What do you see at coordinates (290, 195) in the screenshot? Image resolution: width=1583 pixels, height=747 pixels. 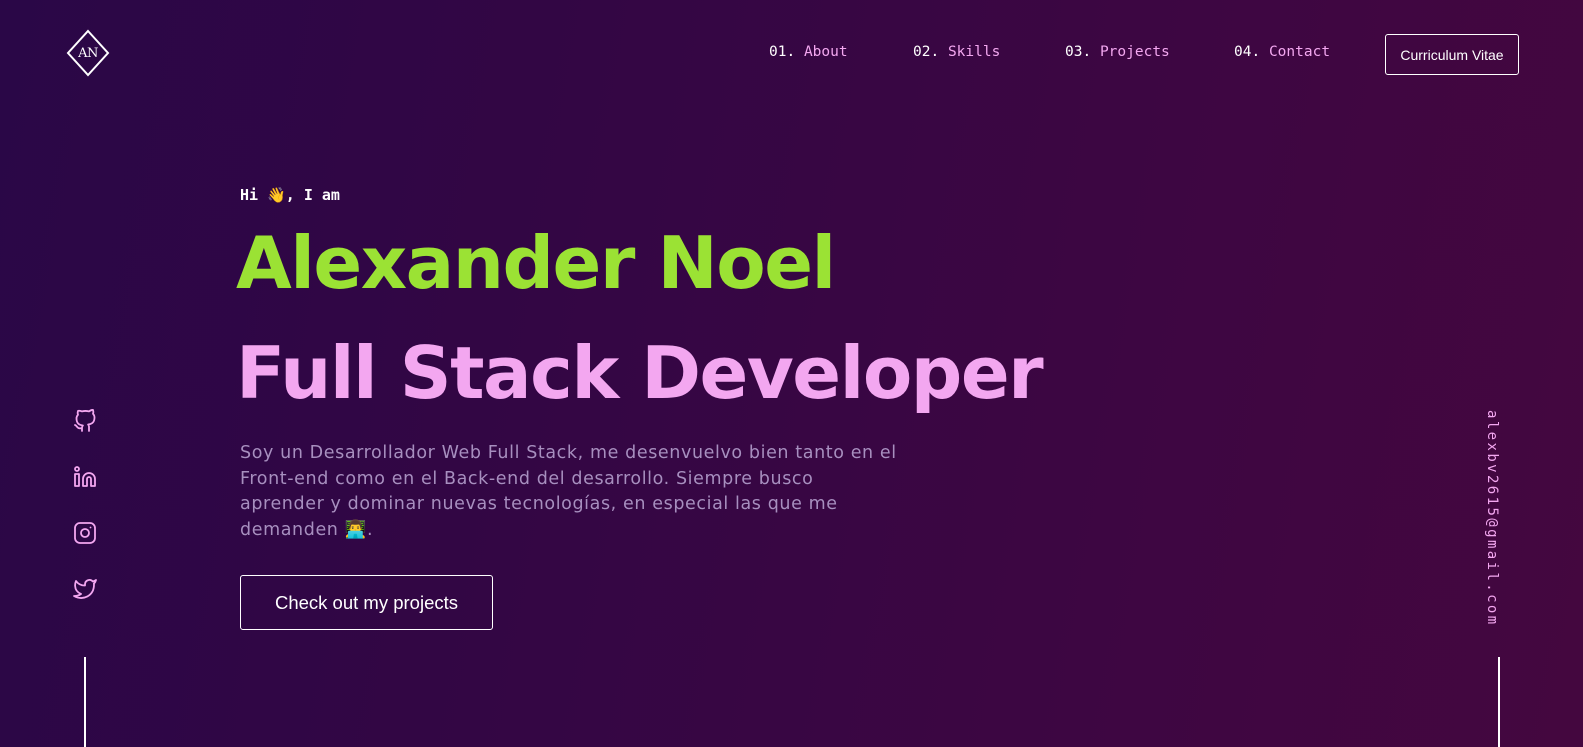 I see `hero-greeting: Hi 👋, I am` at bounding box center [290, 195].